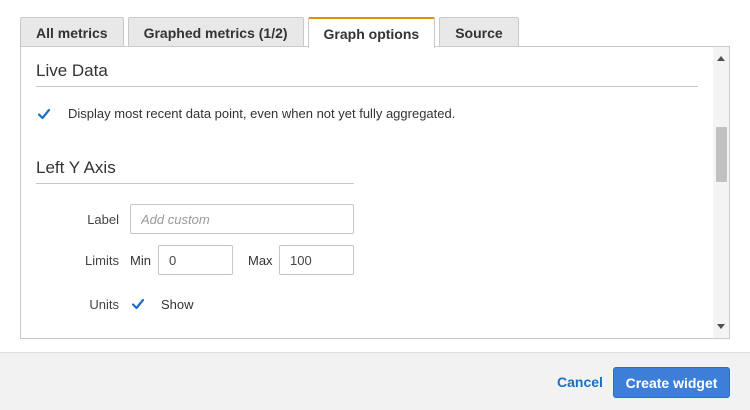  I want to click on tab-graphed-metrics: Graphed metrics (1/2), so click(215, 32).